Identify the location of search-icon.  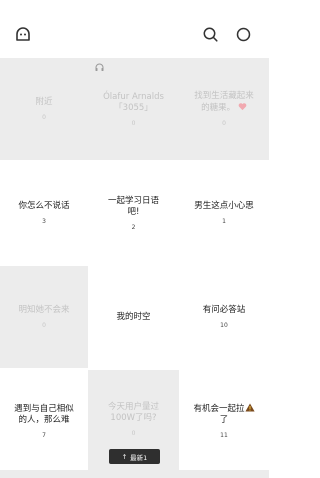
(210, 34).